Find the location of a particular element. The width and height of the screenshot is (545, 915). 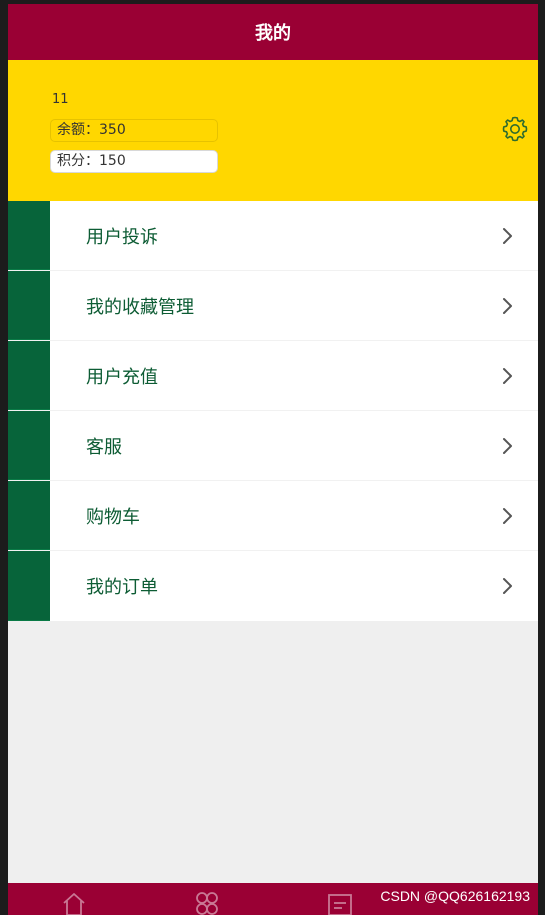

menu-item-customer-service: 客服 is located at coordinates (273, 446).